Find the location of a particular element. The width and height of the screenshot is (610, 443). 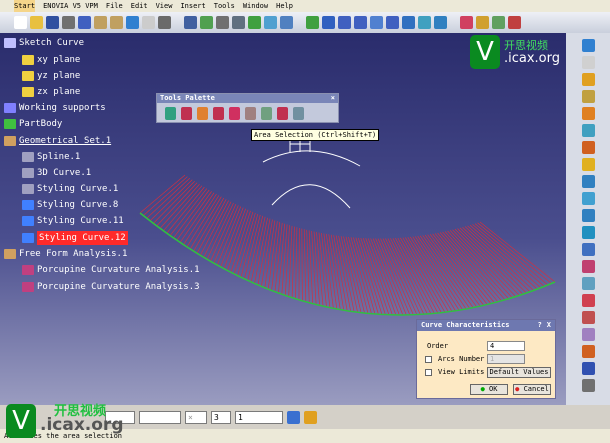

tree-node: Styling Curve.8 is located at coordinates (70, 205).